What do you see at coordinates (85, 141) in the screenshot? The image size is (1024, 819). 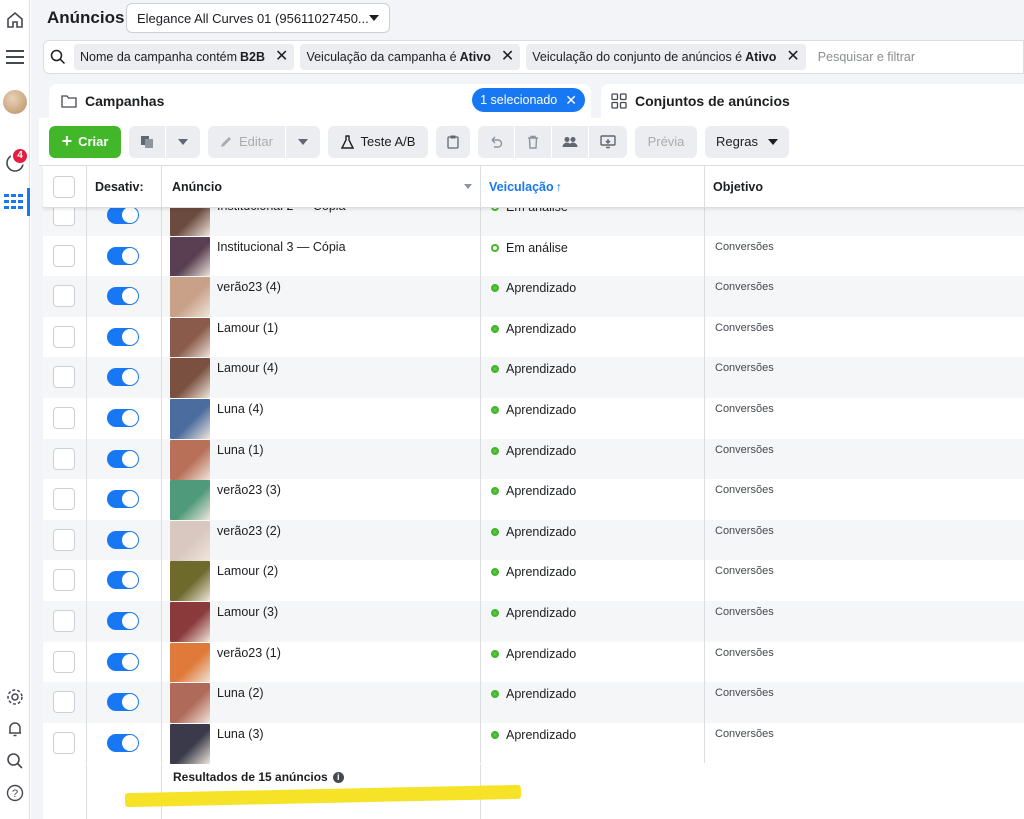 I see `create-button: + Criar` at bounding box center [85, 141].